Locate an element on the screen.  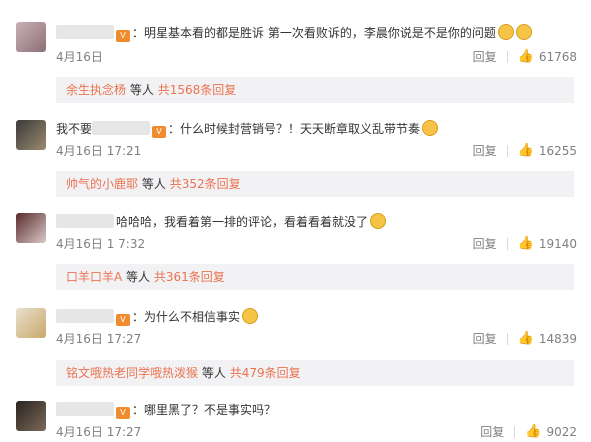
comment-text-line: V ：哪里黑了？不是事实吗？ is located at coordinates (317, 410).